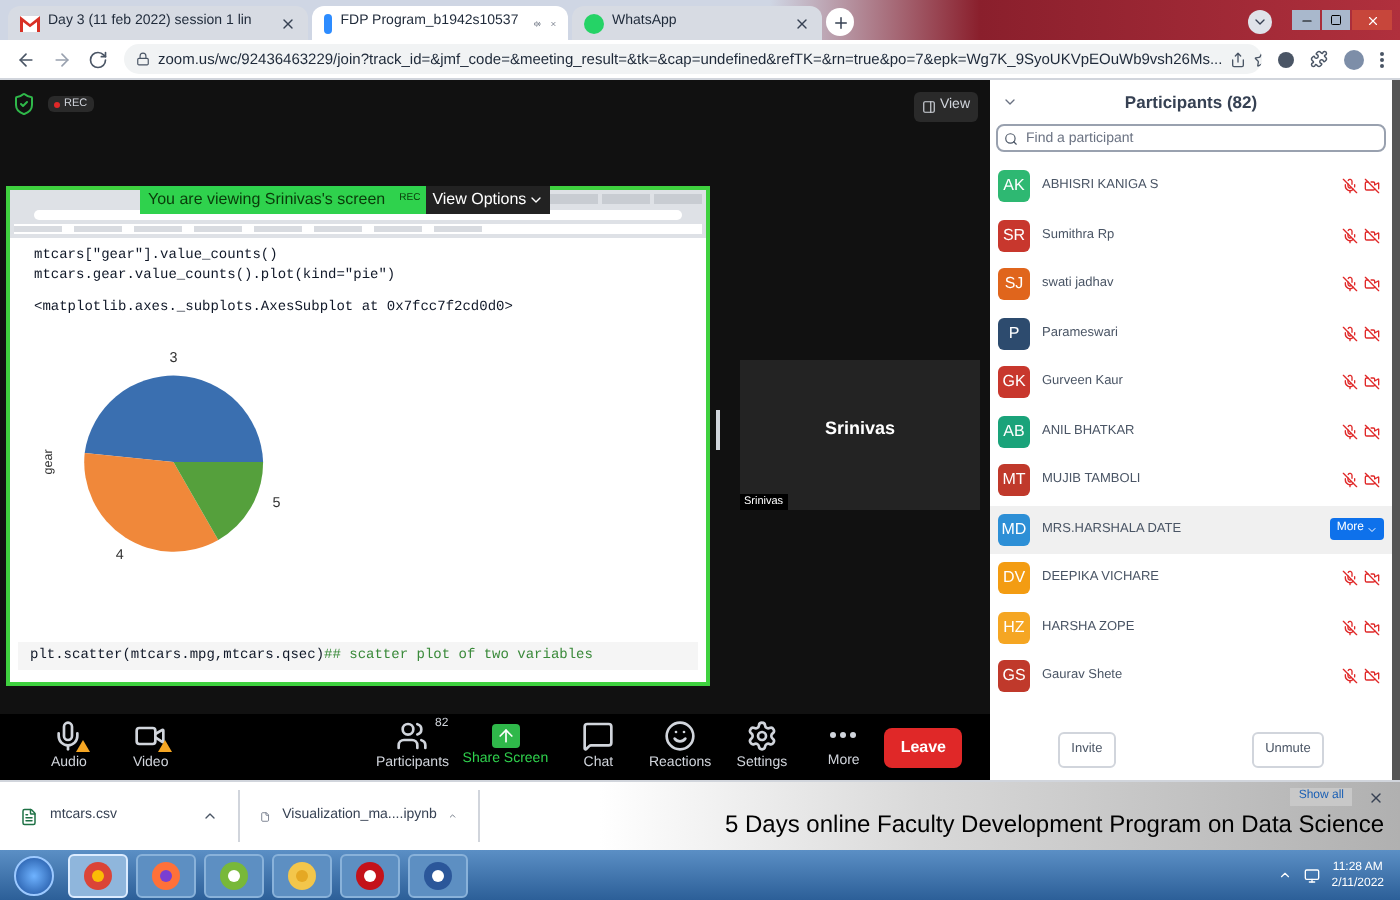  Describe the element at coordinates (1014, 676) in the screenshot. I see `participant-avatar: GS` at that location.